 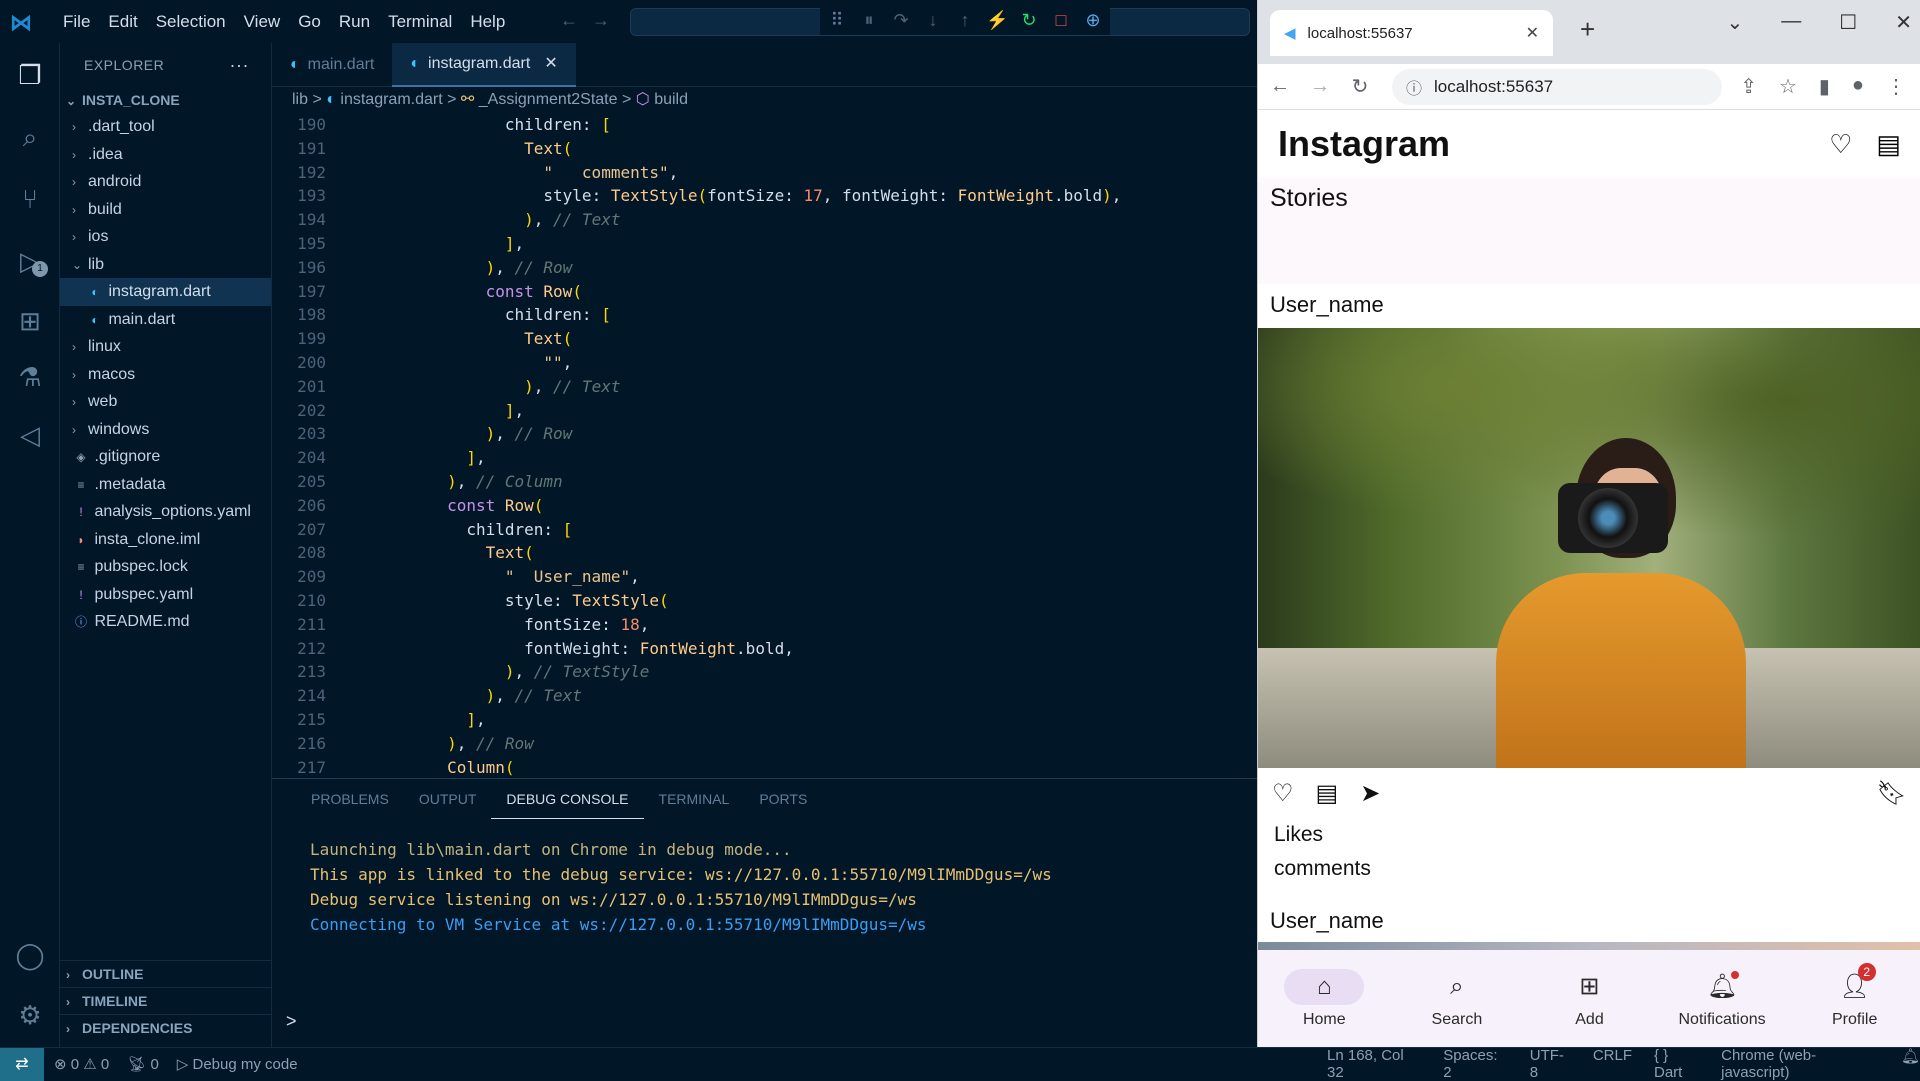 I want to click on nav-profile: 👤︎ 2 Profile, so click(x=1855, y=995).